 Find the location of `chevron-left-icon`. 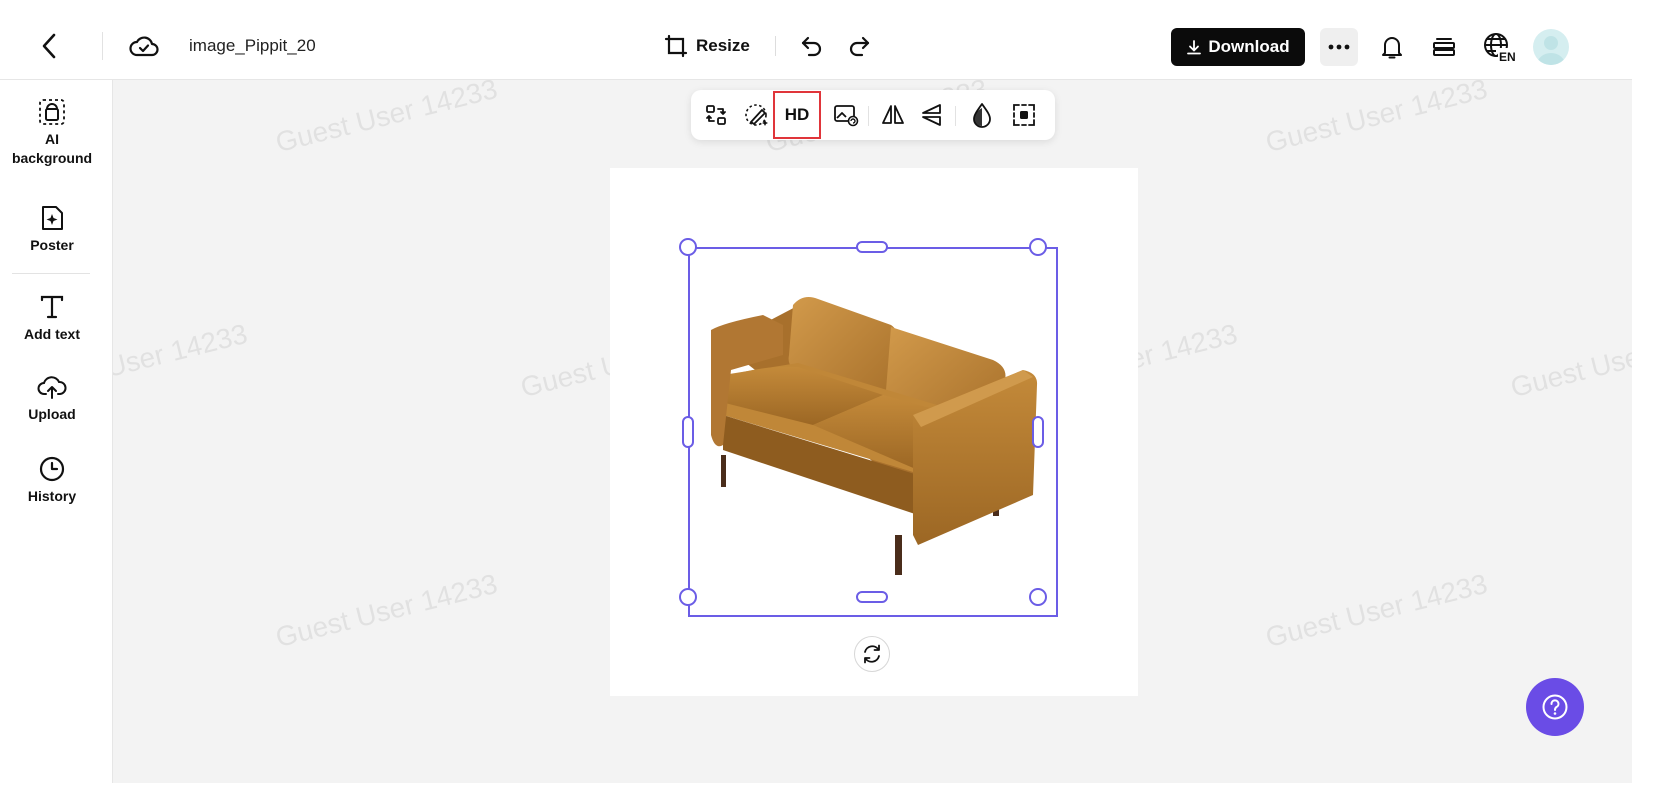

chevron-left-icon is located at coordinates (49, 46).